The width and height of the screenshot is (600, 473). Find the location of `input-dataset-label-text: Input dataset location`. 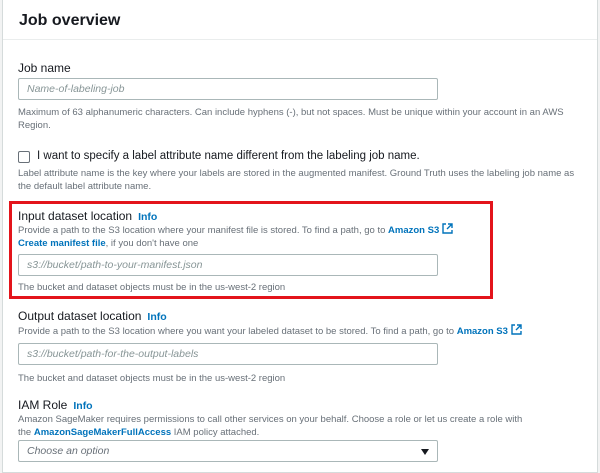

input-dataset-label-text: Input dataset location is located at coordinates (75, 216).